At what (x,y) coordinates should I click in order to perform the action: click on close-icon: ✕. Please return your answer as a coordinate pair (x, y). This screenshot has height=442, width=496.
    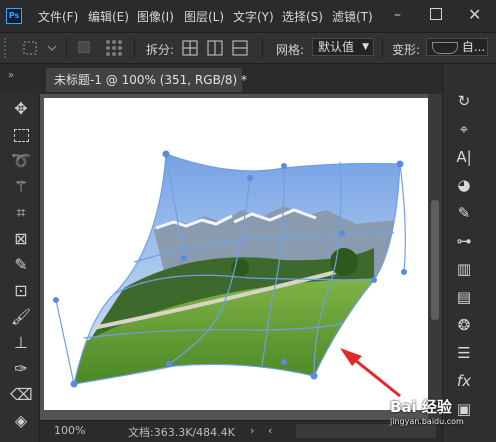
    Looking at the image, I should click on (476, 15).